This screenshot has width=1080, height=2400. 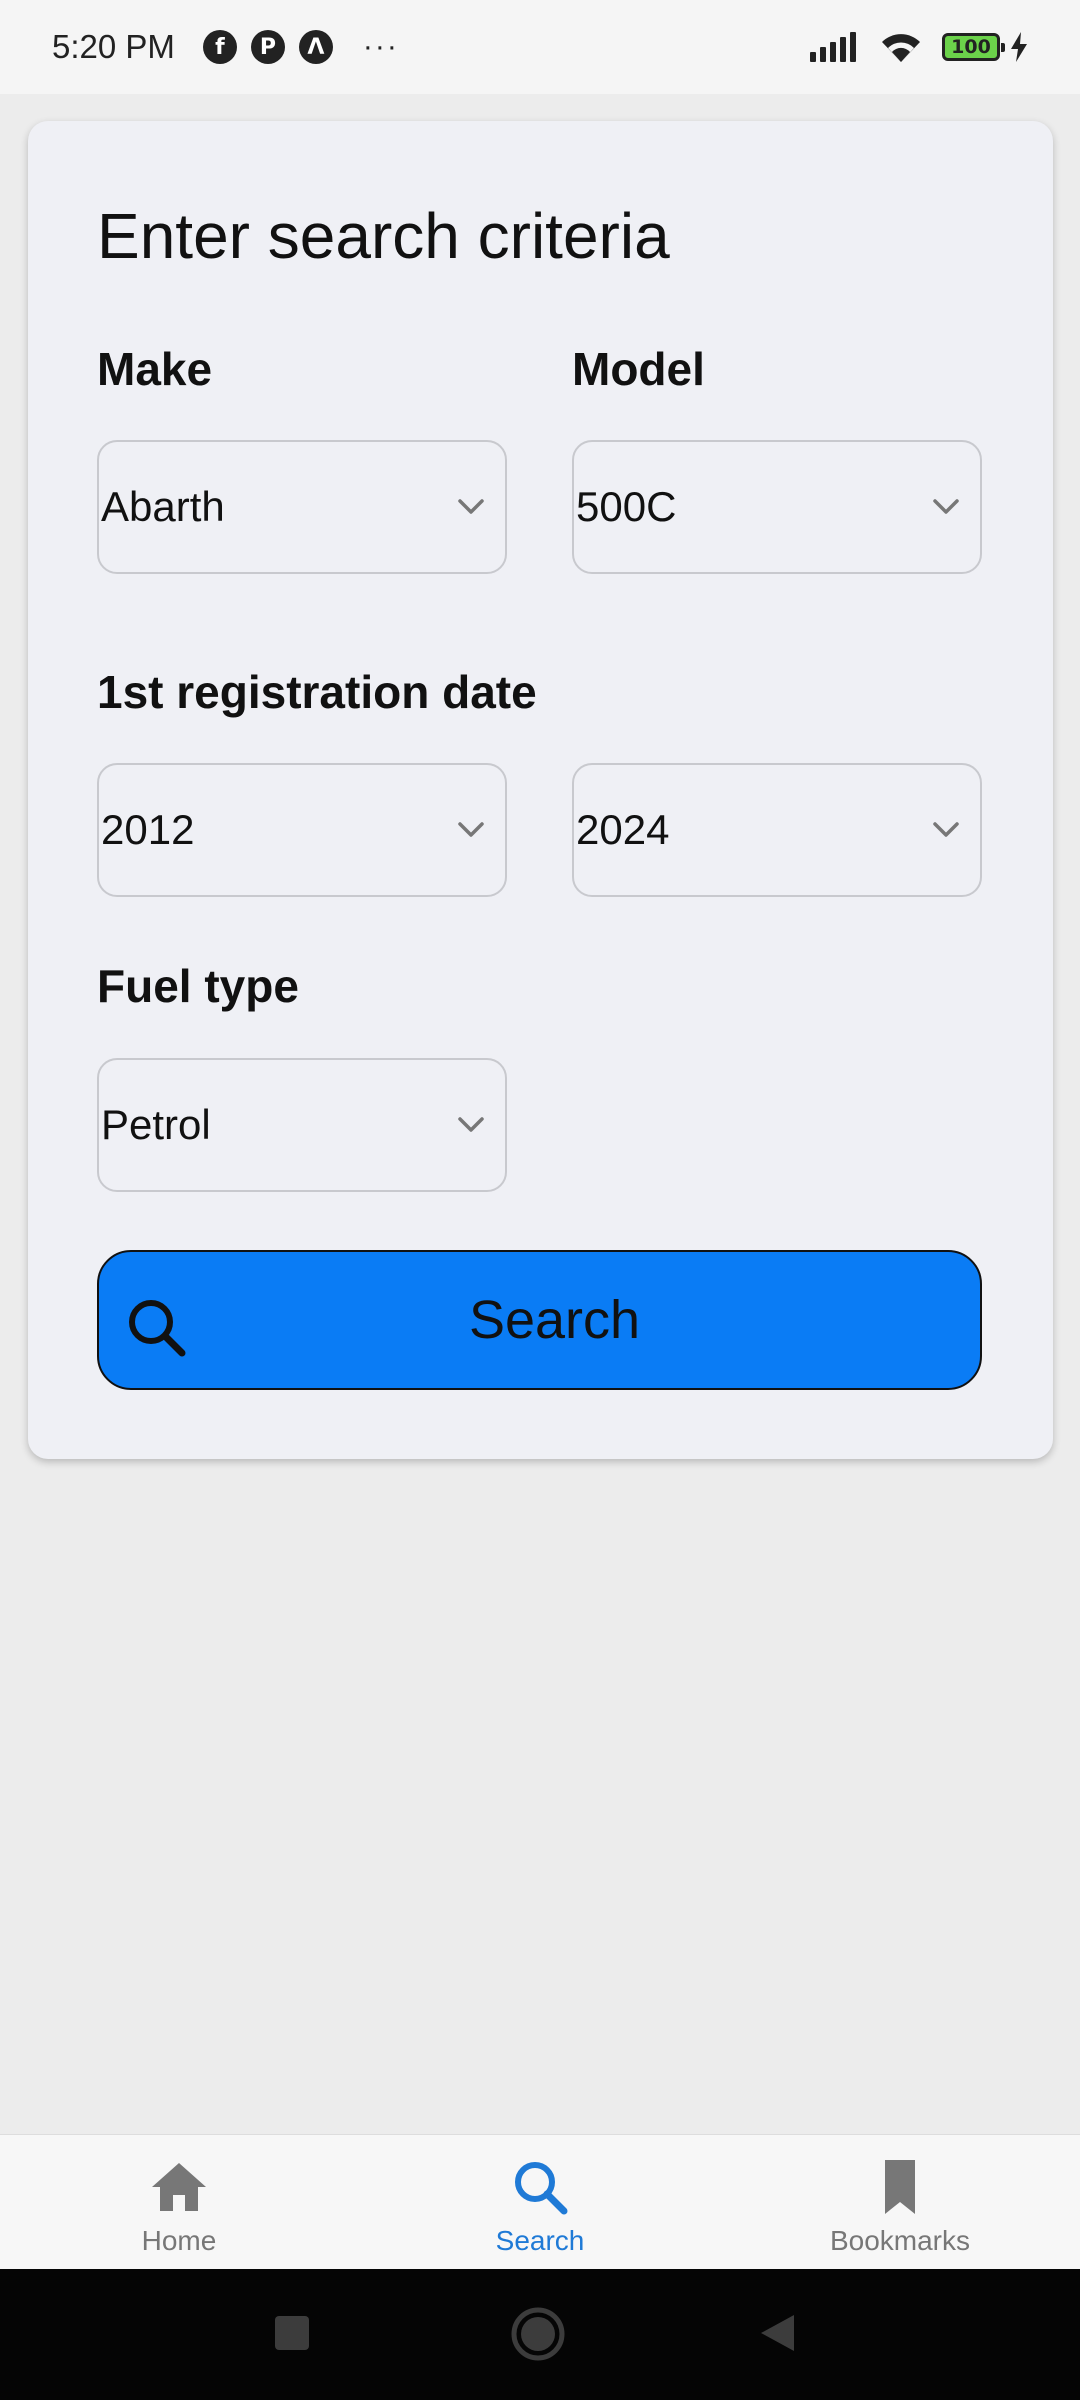 I want to click on fuel-type-value: Petrol, so click(x=156, y=1124).